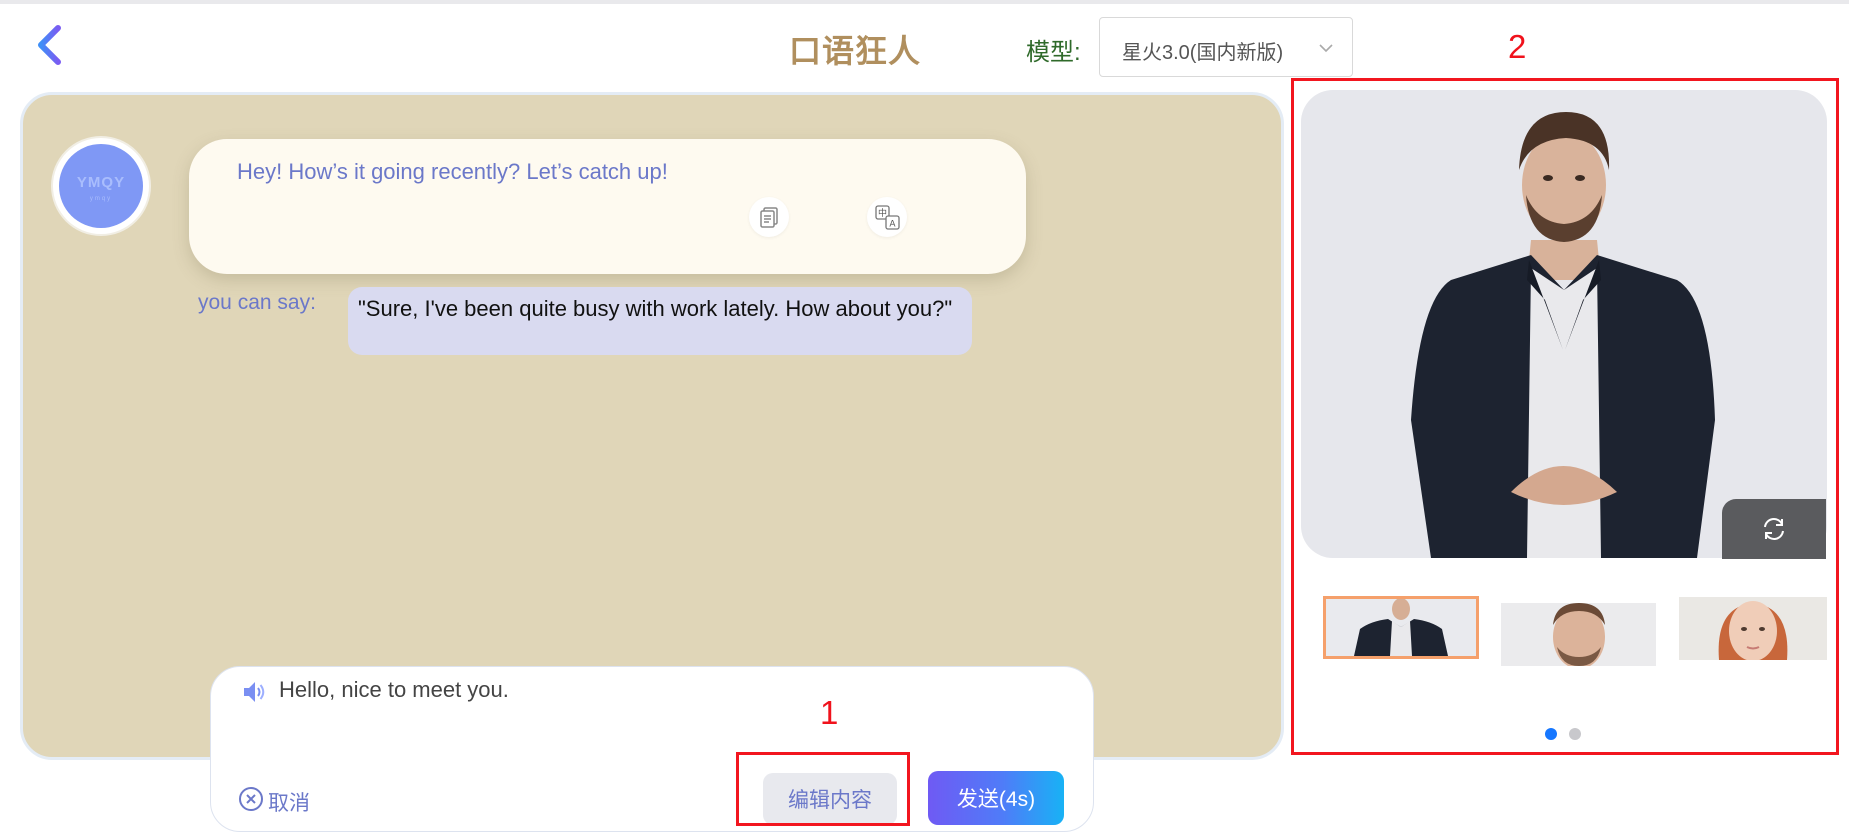  Describe the element at coordinates (101, 199) in the screenshot. I see `avatar-logo-subtext: ymqy` at that location.